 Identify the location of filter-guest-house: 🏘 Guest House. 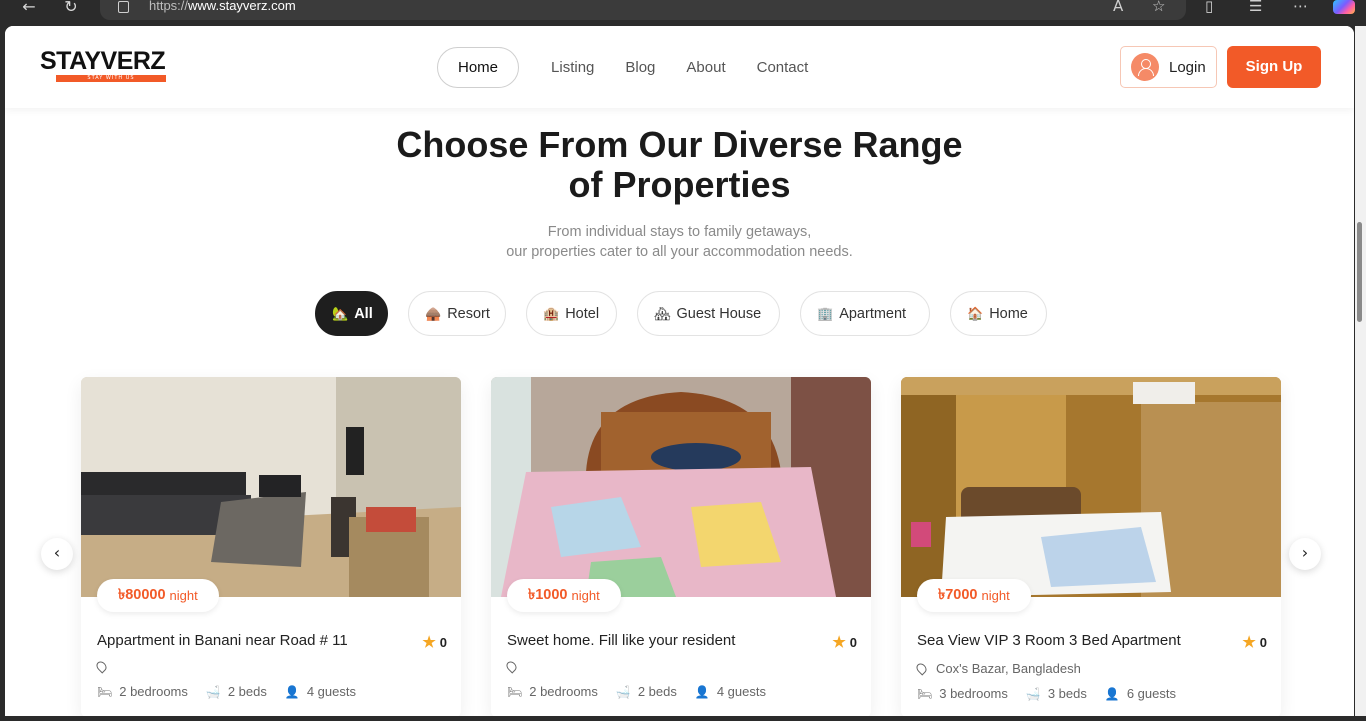
(708, 313).